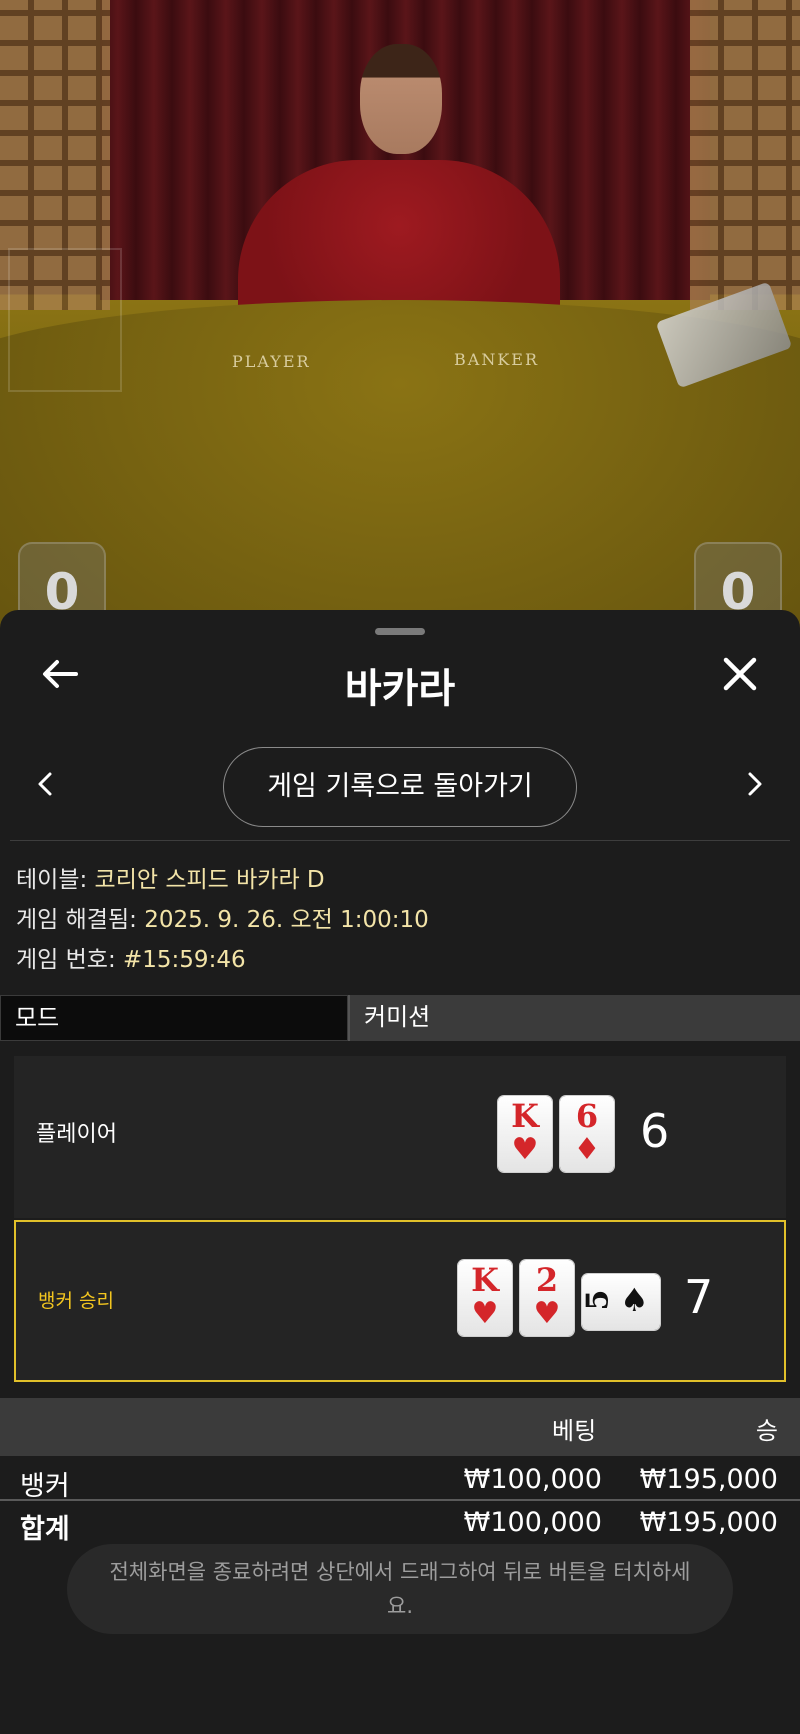 This screenshot has height=1734, width=800. I want to click on banker-hand-total: 7, so click(699, 1297).